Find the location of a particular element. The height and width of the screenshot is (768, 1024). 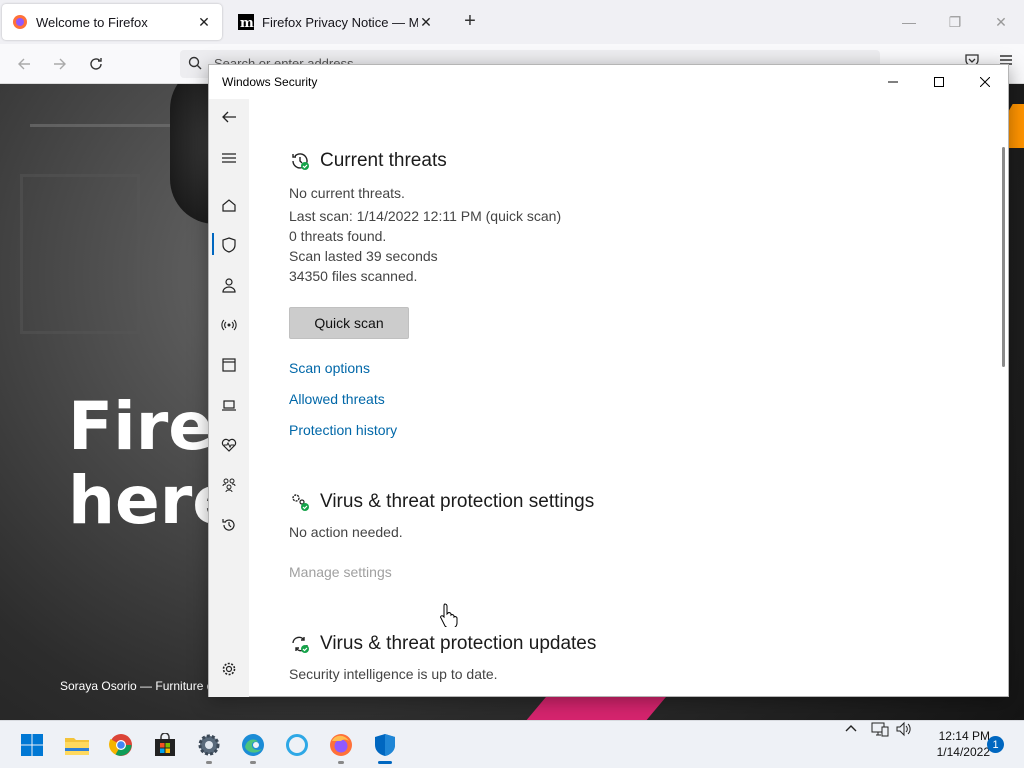

restore-icon: ❐ is located at coordinates (955, 22).